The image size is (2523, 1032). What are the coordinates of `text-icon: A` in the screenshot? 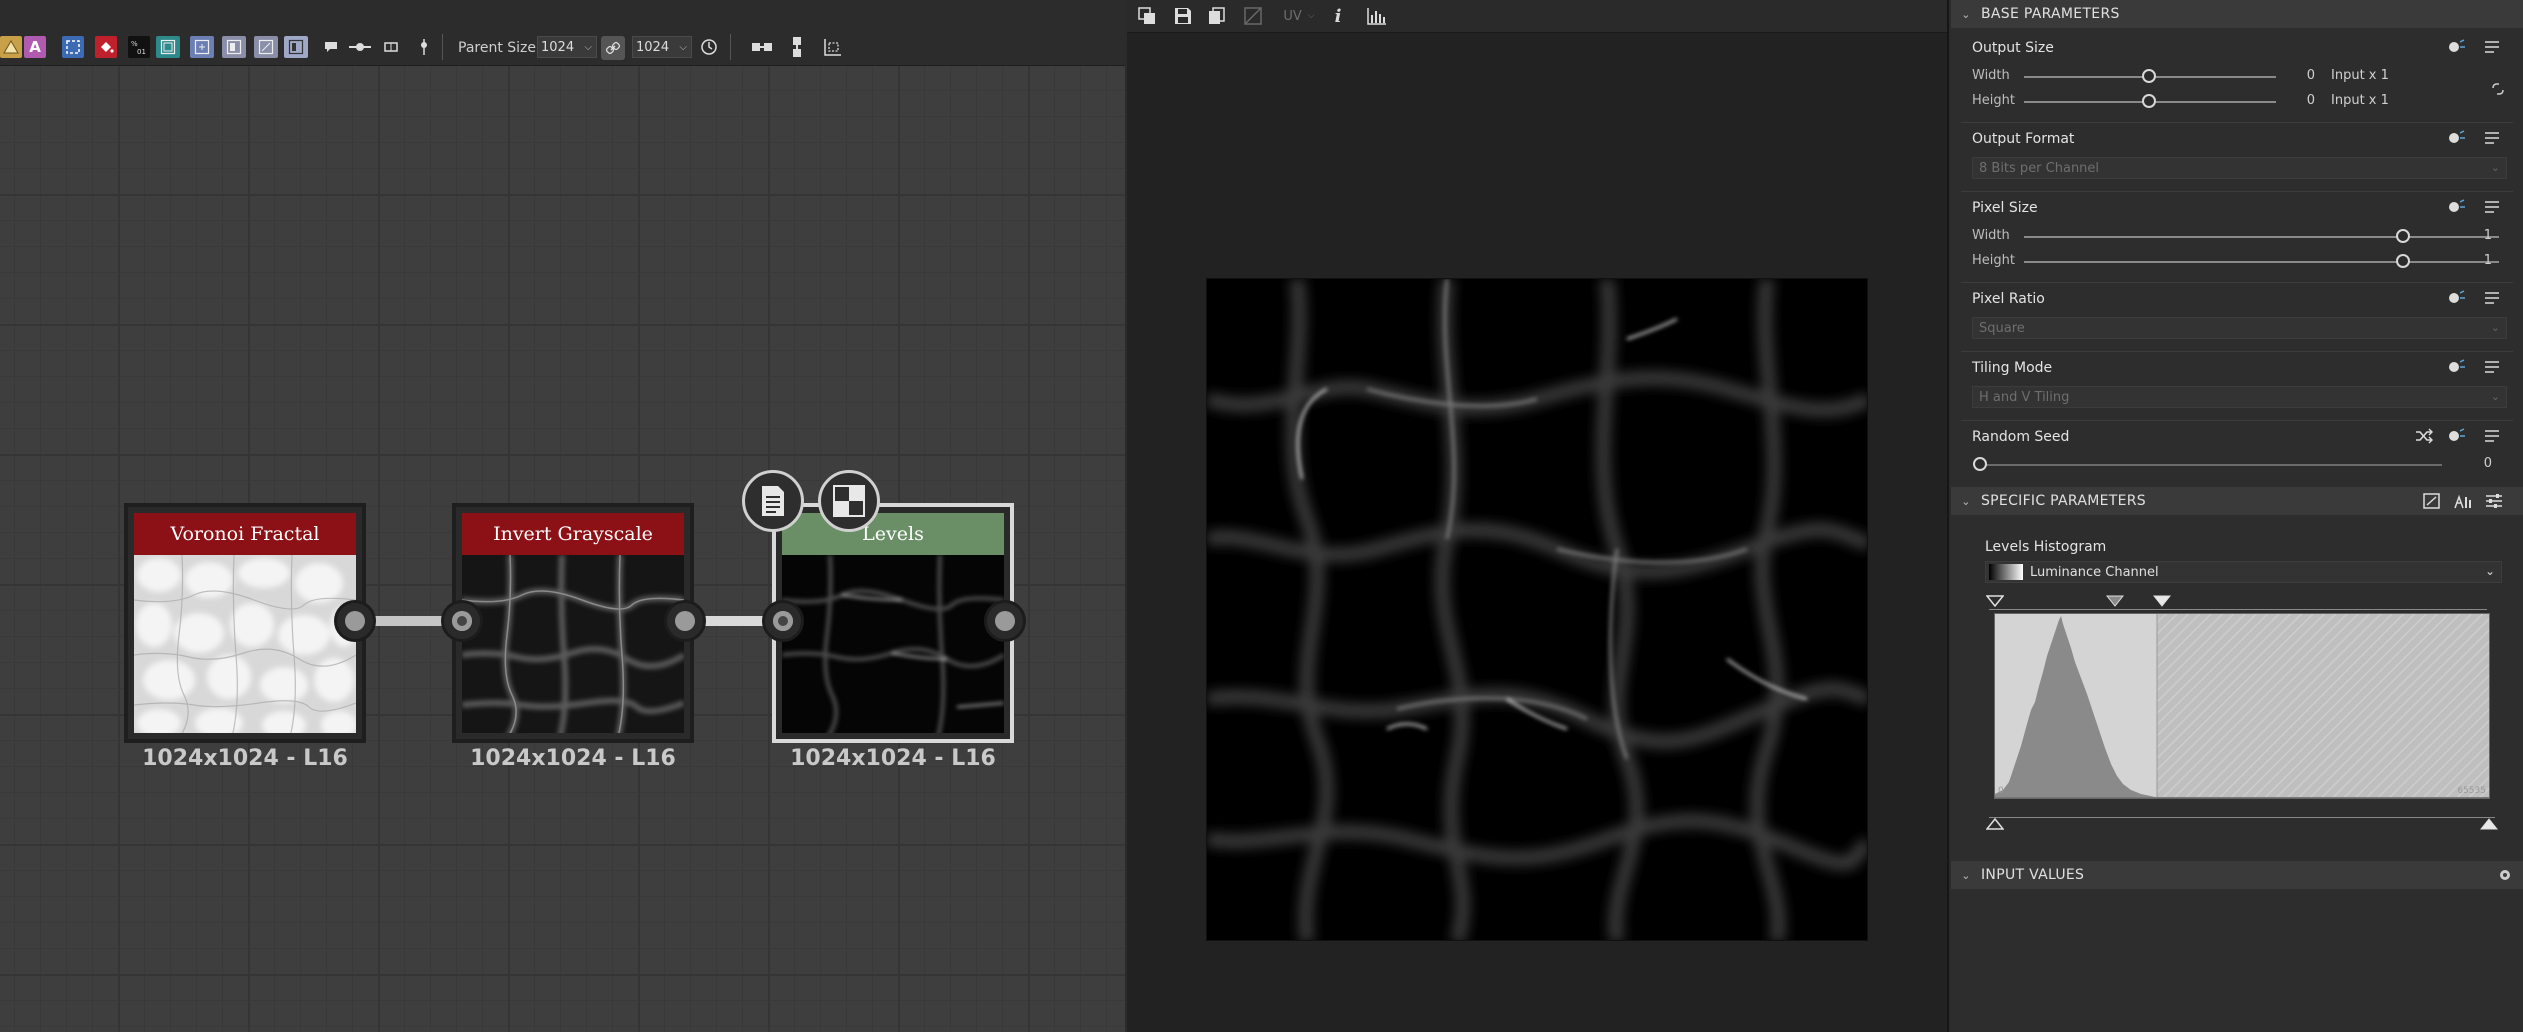 It's located at (35, 47).